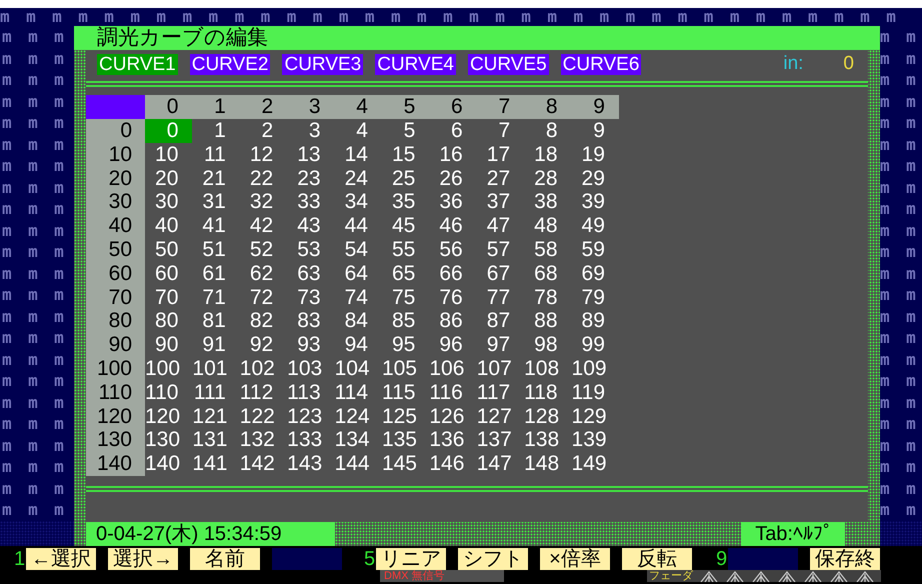 The height and width of the screenshot is (584, 922). What do you see at coordinates (168, 321) in the screenshot?
I see `table-cell: 80` at bounding box center [168, 321].